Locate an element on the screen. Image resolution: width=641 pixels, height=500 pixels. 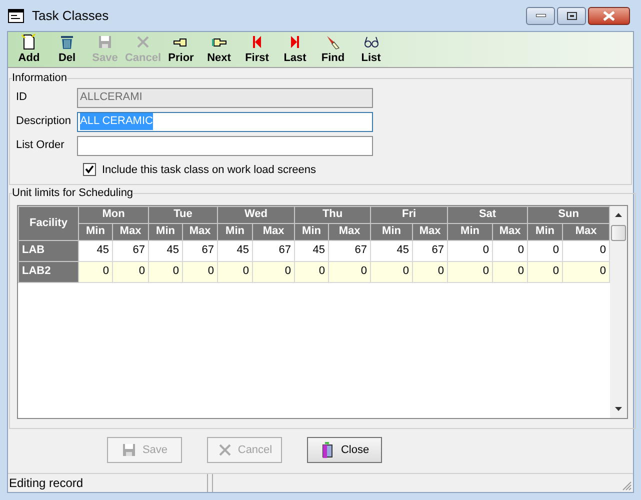
minimize-button is located at coordinates (540, 15).